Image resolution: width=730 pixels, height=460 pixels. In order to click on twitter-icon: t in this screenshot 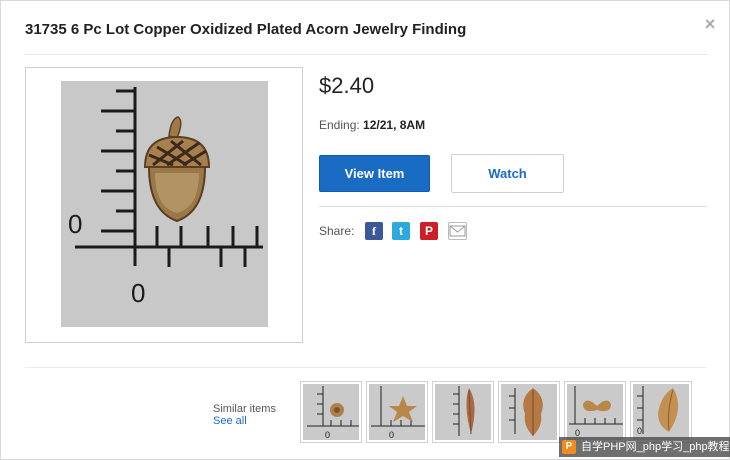, I will do `click(401, 231)`.